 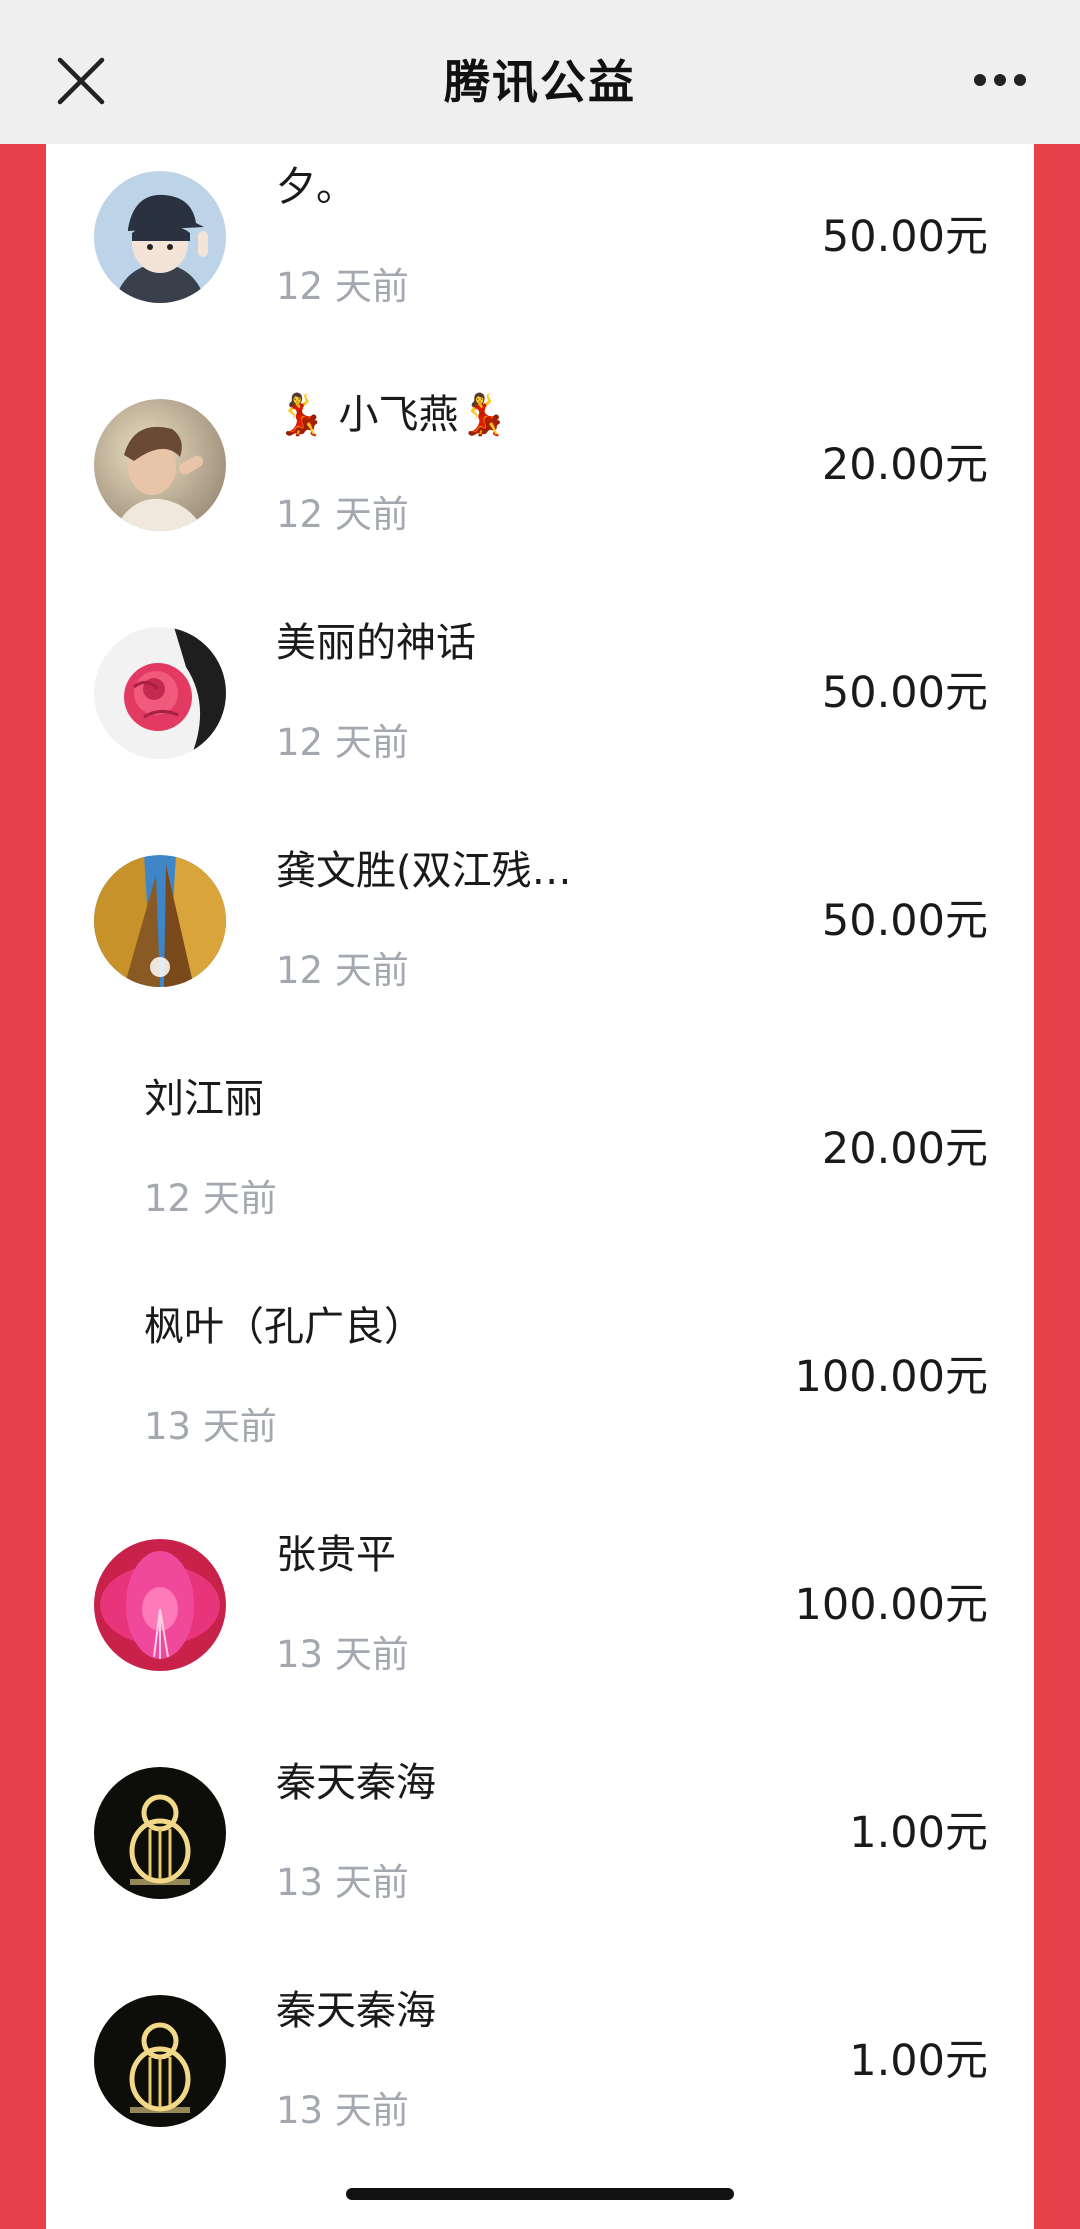 What do you see at coordinates (336, 1555) in the screenshot?
I see `donor-name: 张贵平` at bounding box center [336, 1555].